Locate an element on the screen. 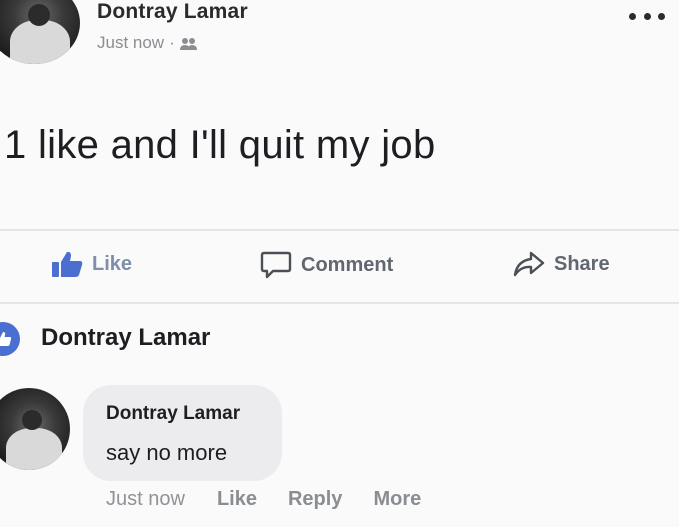 The image size is (679, 527). comment-button: Comment is located at coordinates (326, 265).